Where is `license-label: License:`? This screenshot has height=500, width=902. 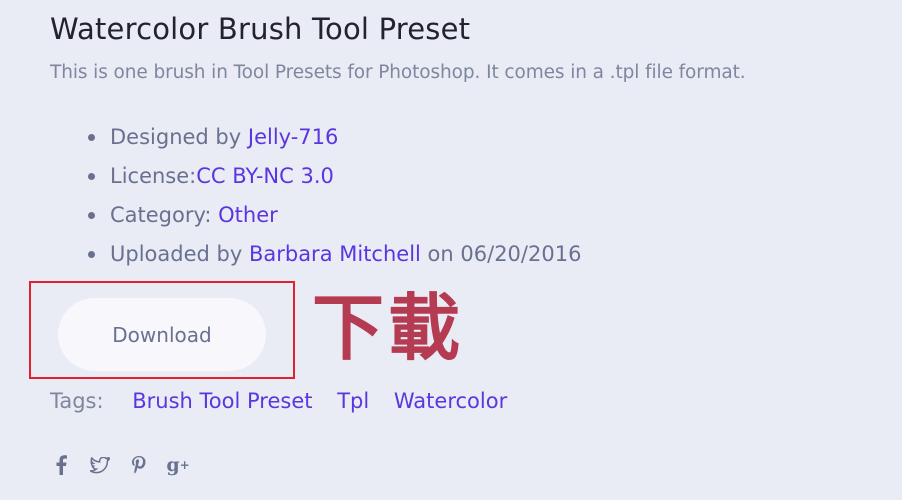
license-label: License: is located at coordinates (153, 176).